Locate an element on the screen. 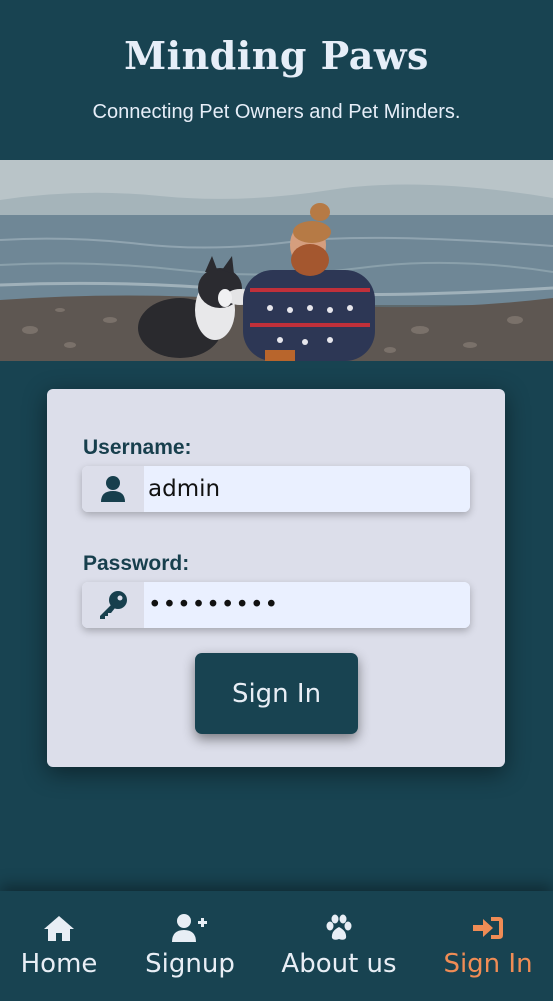 The height and width of the screenshot is (1001, 553). home-icon is located at coordinates (59, 928).